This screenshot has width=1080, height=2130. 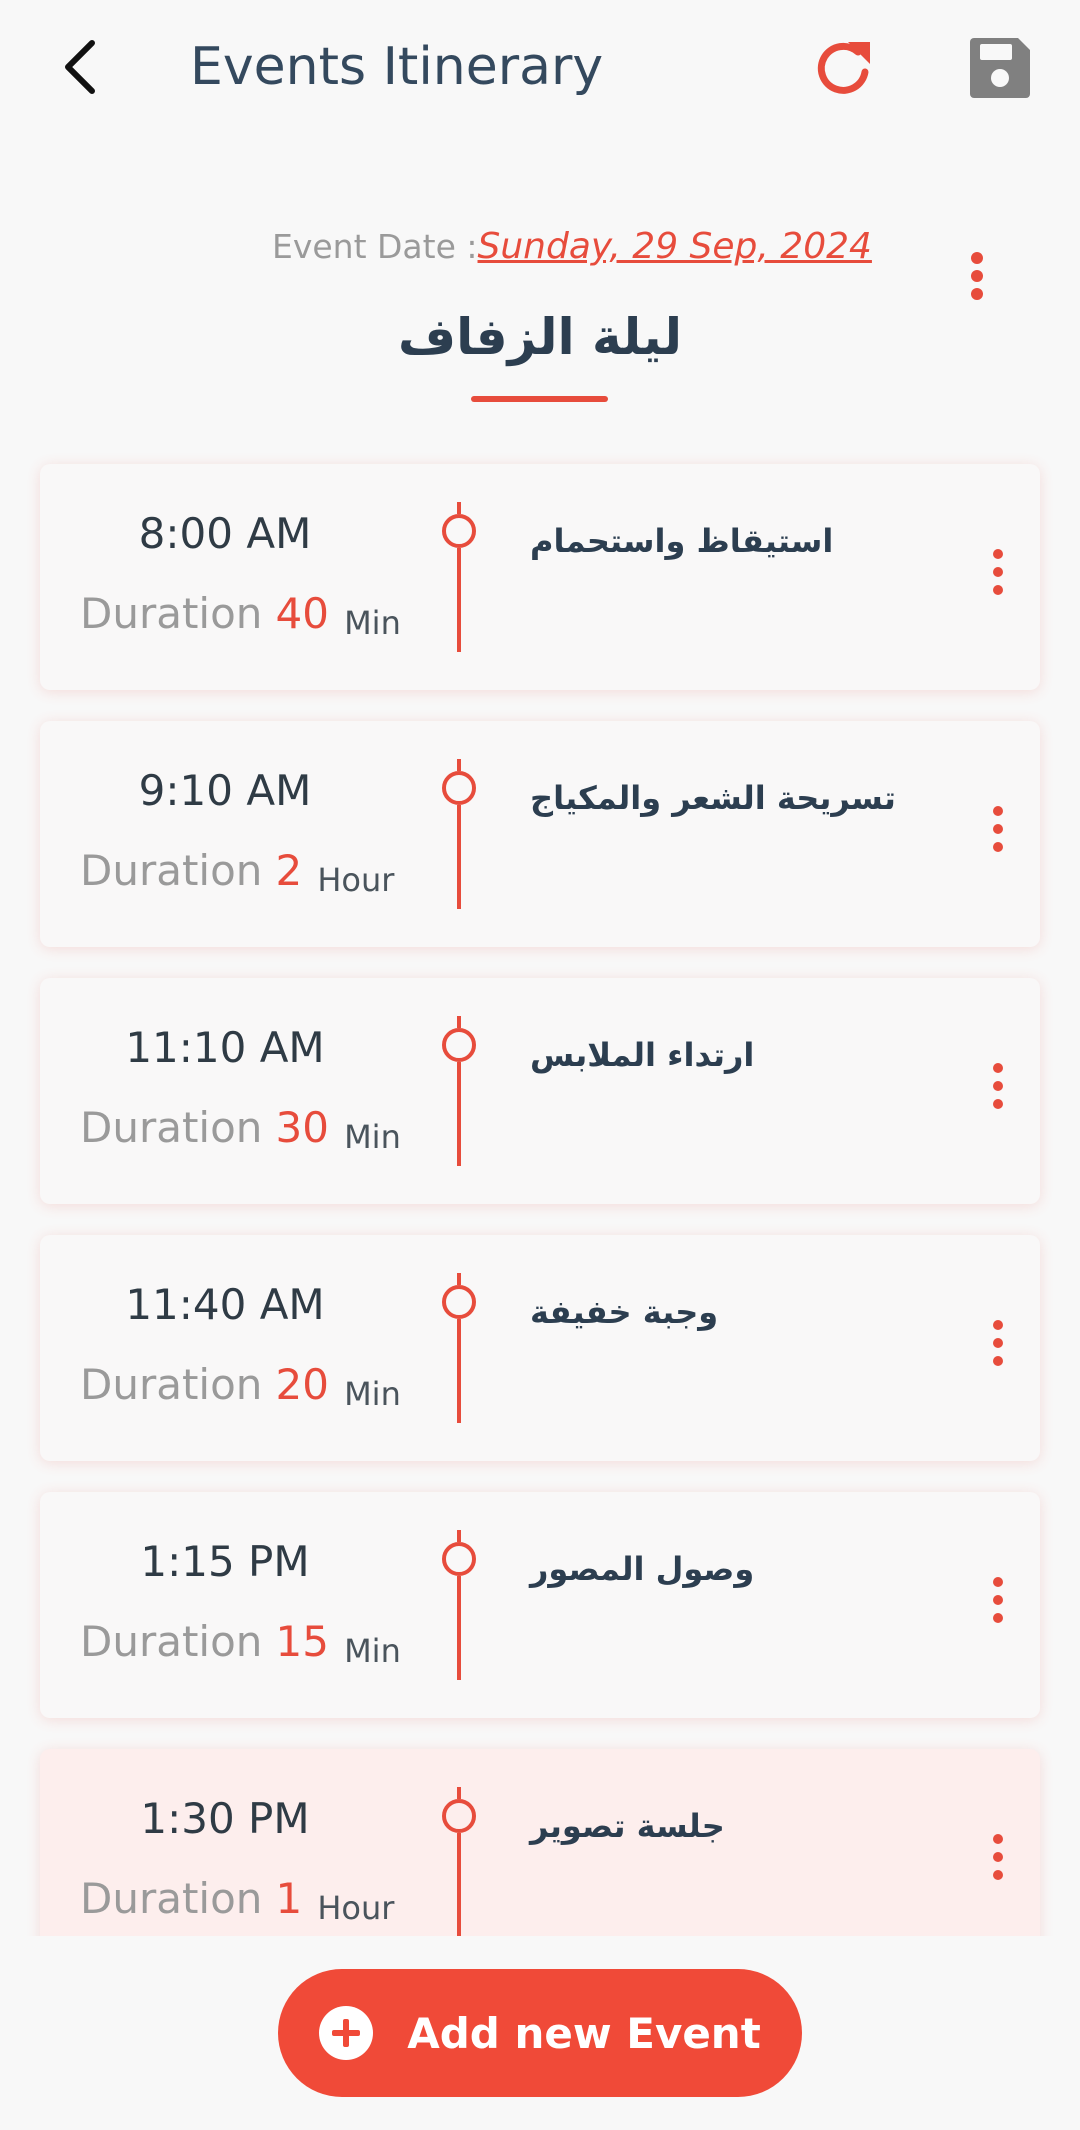 What do you see at coordinates (539, 399) in the screenshot?
I see `title-underline` at bounding box center [539, 399].